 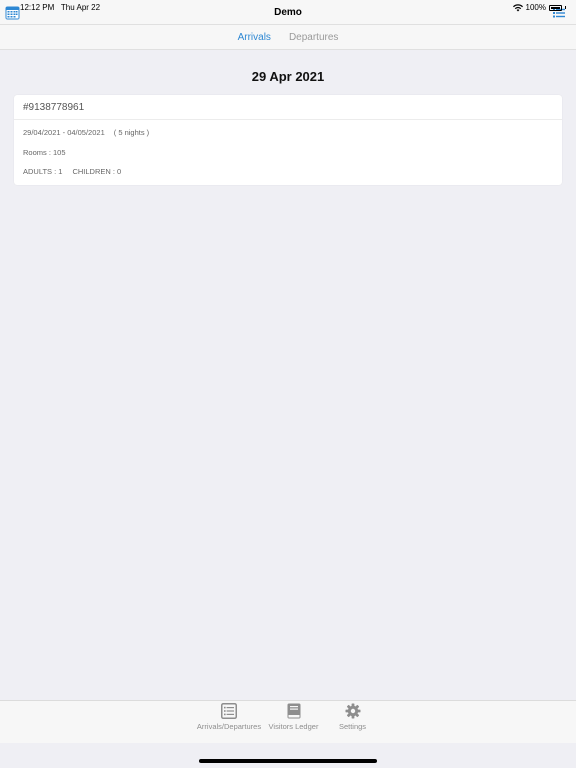 I want to click on booking-children: CHILDREN : 0, so click(x=97, y=171).